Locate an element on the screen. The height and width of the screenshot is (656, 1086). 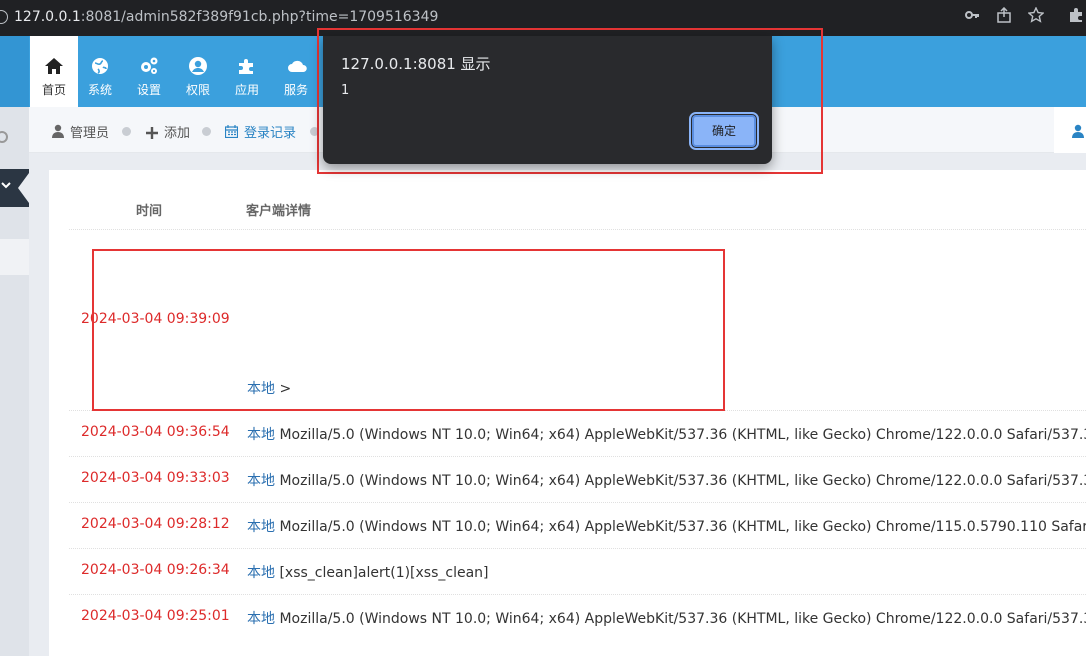
nav-item-apps: 应用 is located at coordinates (247, 71).